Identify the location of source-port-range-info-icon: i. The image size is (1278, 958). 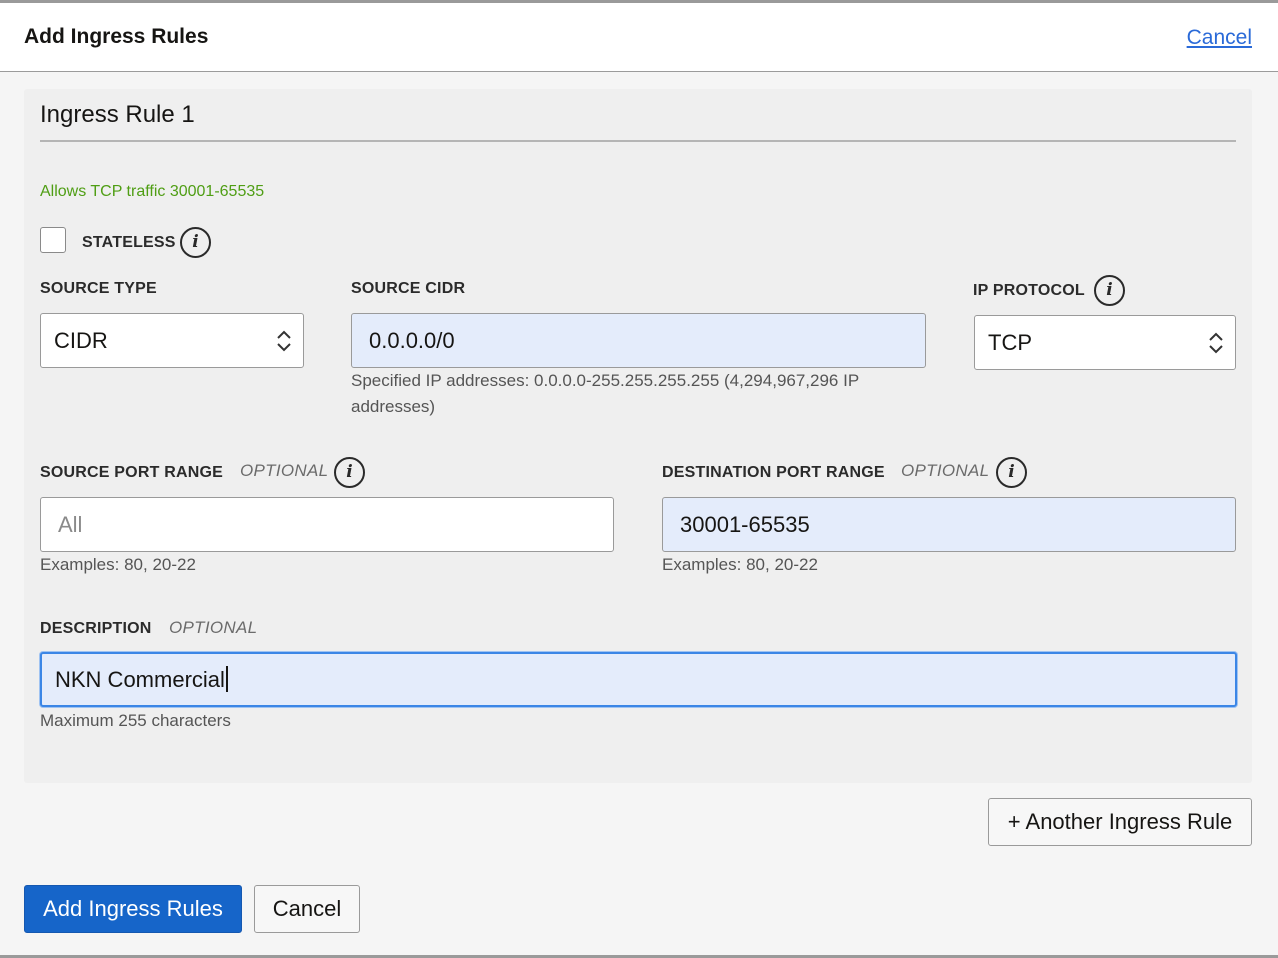
(349, 472).